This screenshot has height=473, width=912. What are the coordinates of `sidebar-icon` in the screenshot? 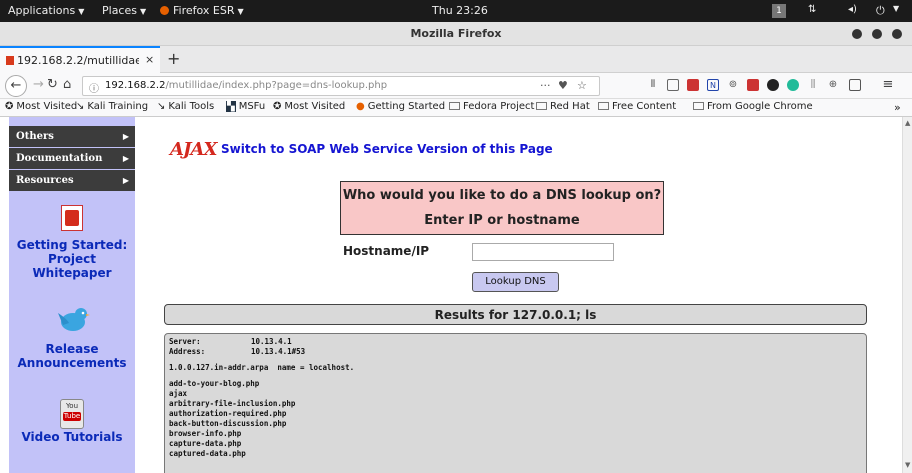 It's located at (673, 85).